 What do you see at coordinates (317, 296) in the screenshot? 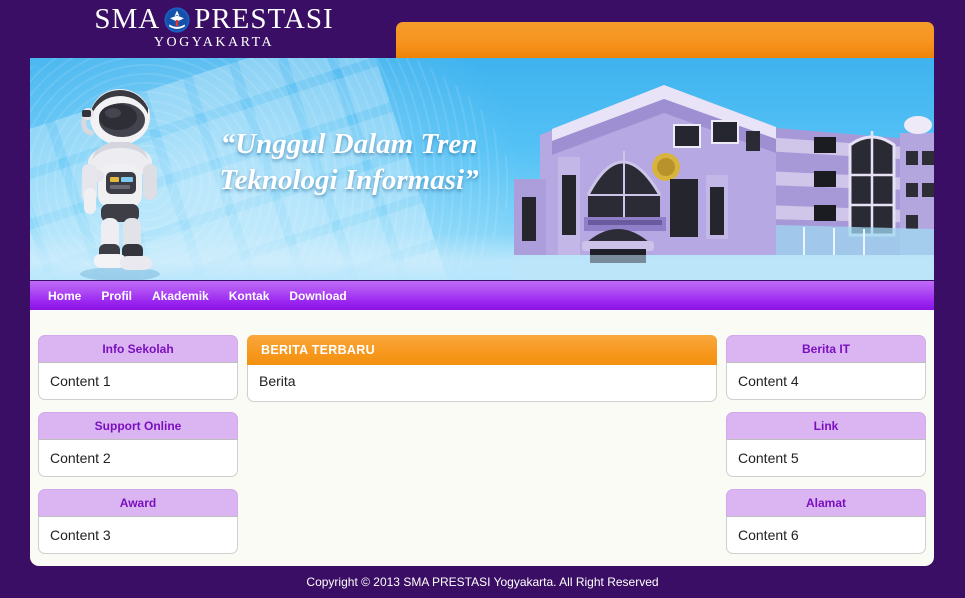
I see `nav-item-download: Download` at bounding box center [317, 296].